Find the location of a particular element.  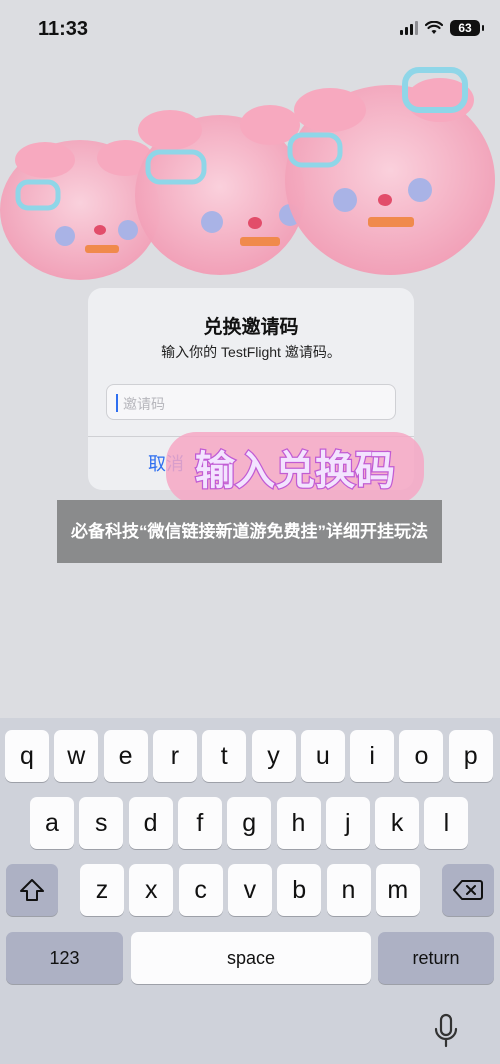

numbers-key: 123 is located at coordinates (64, 958).